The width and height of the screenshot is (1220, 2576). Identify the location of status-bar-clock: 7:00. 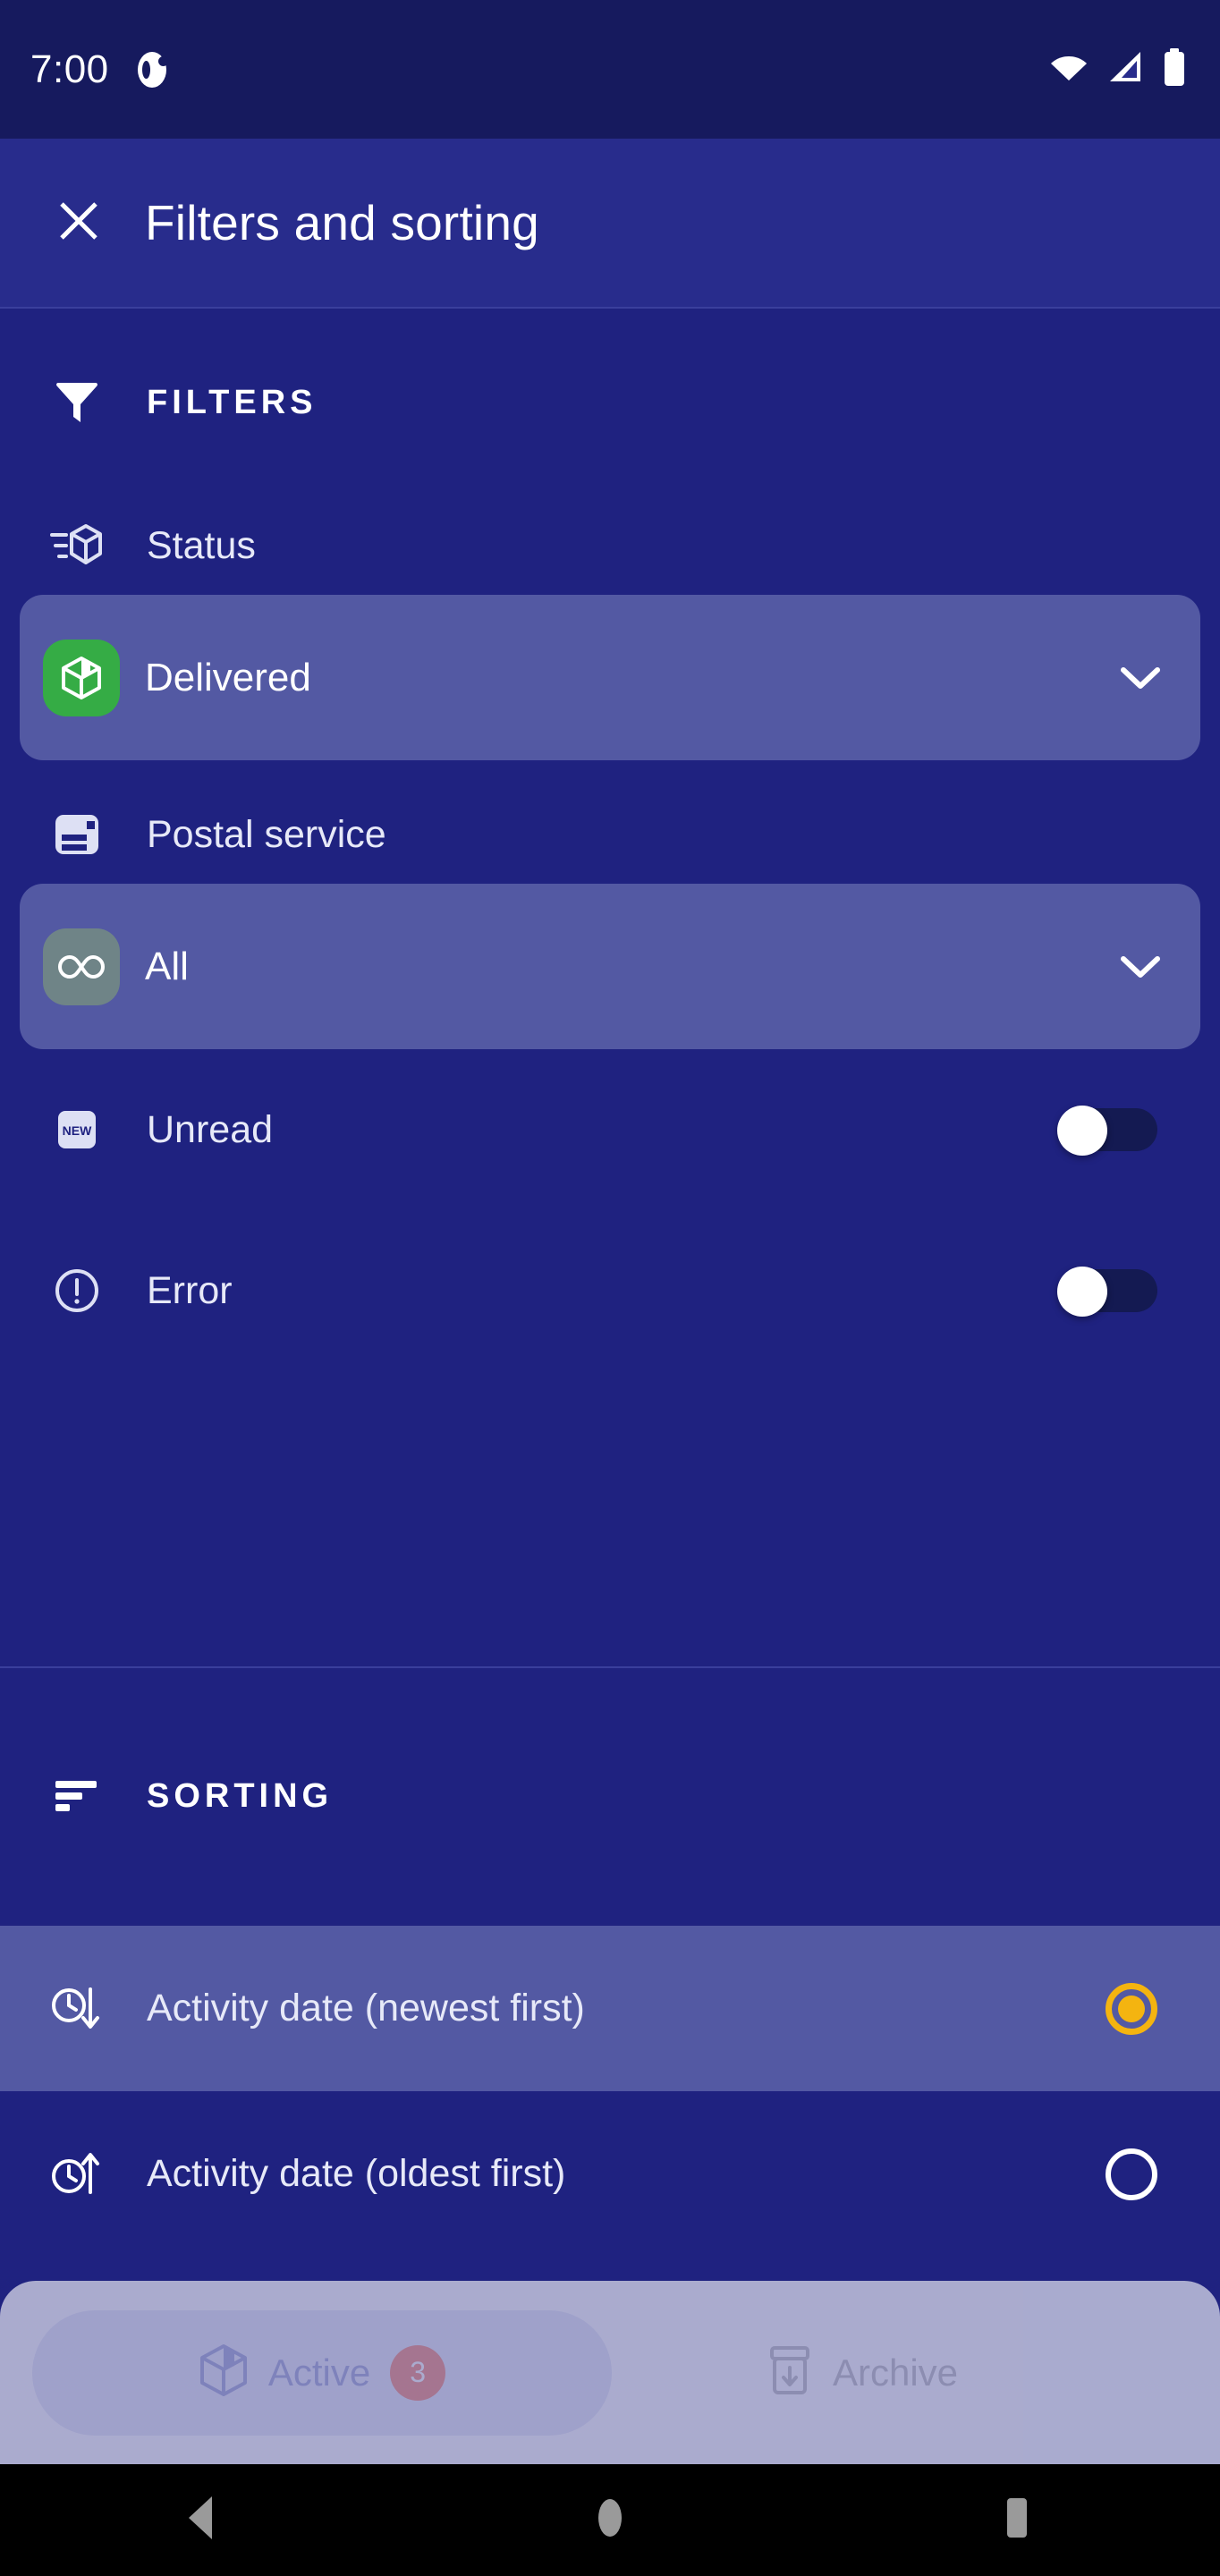
(69, 69).